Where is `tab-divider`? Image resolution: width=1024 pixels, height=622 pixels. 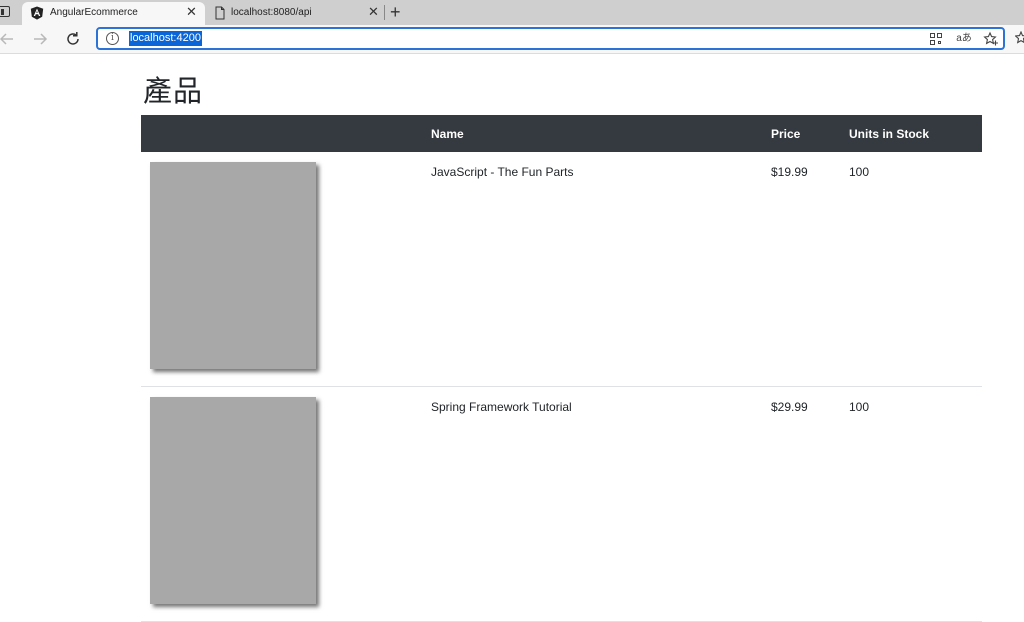 tab-divider is located at coordinates (384, 12).